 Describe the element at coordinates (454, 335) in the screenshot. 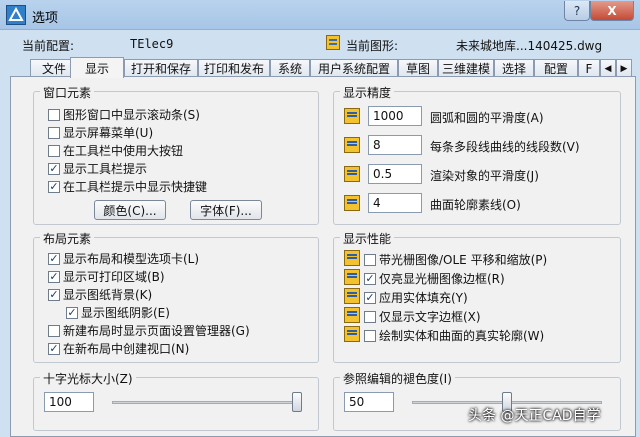

I see `checkbox-true-silhouettes: 绘制实体和曲面的真实轮廓(W)` at that location.